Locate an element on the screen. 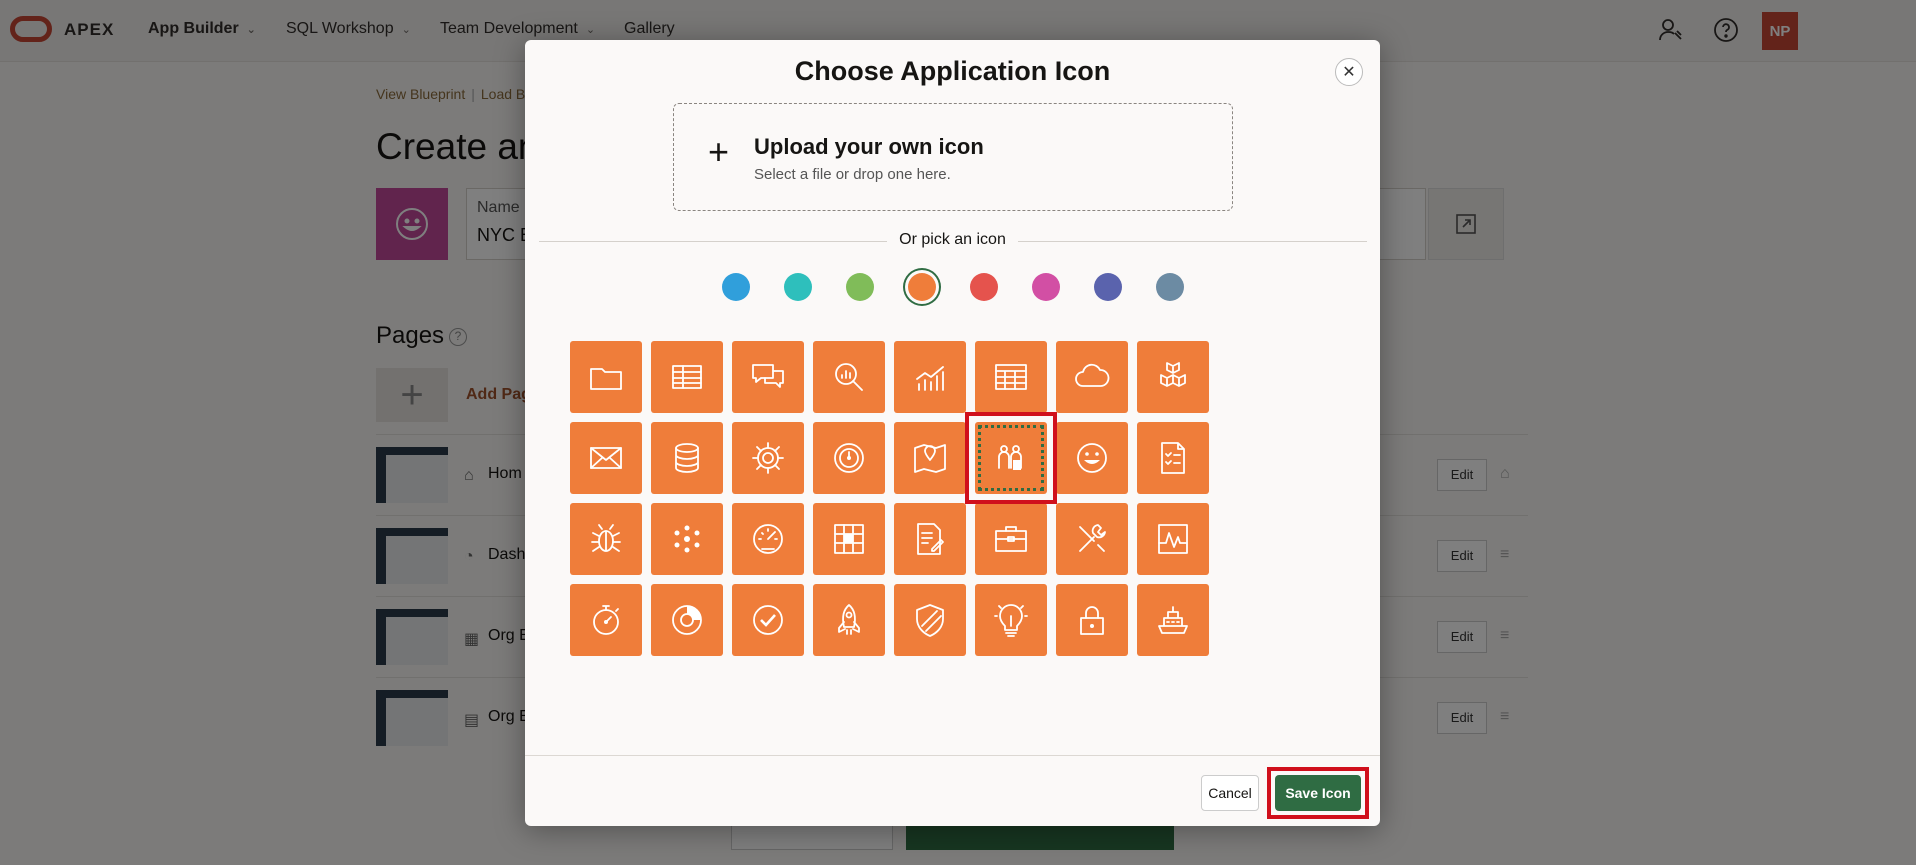 Image resolution: width=1916 pixels, height=865 pixels. grid-blocks-icon is located at coordinates (849, 539).